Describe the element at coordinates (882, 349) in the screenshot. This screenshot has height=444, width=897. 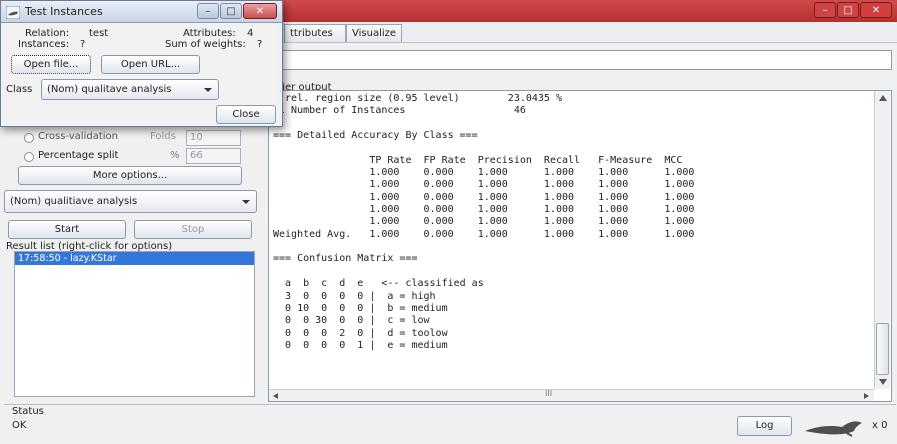
I see `vertical-scroll-thumb` at that location.